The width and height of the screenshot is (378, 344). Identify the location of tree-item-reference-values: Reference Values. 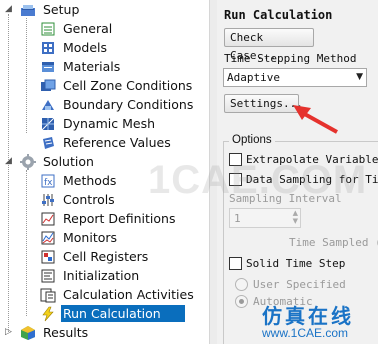
(106, 142).